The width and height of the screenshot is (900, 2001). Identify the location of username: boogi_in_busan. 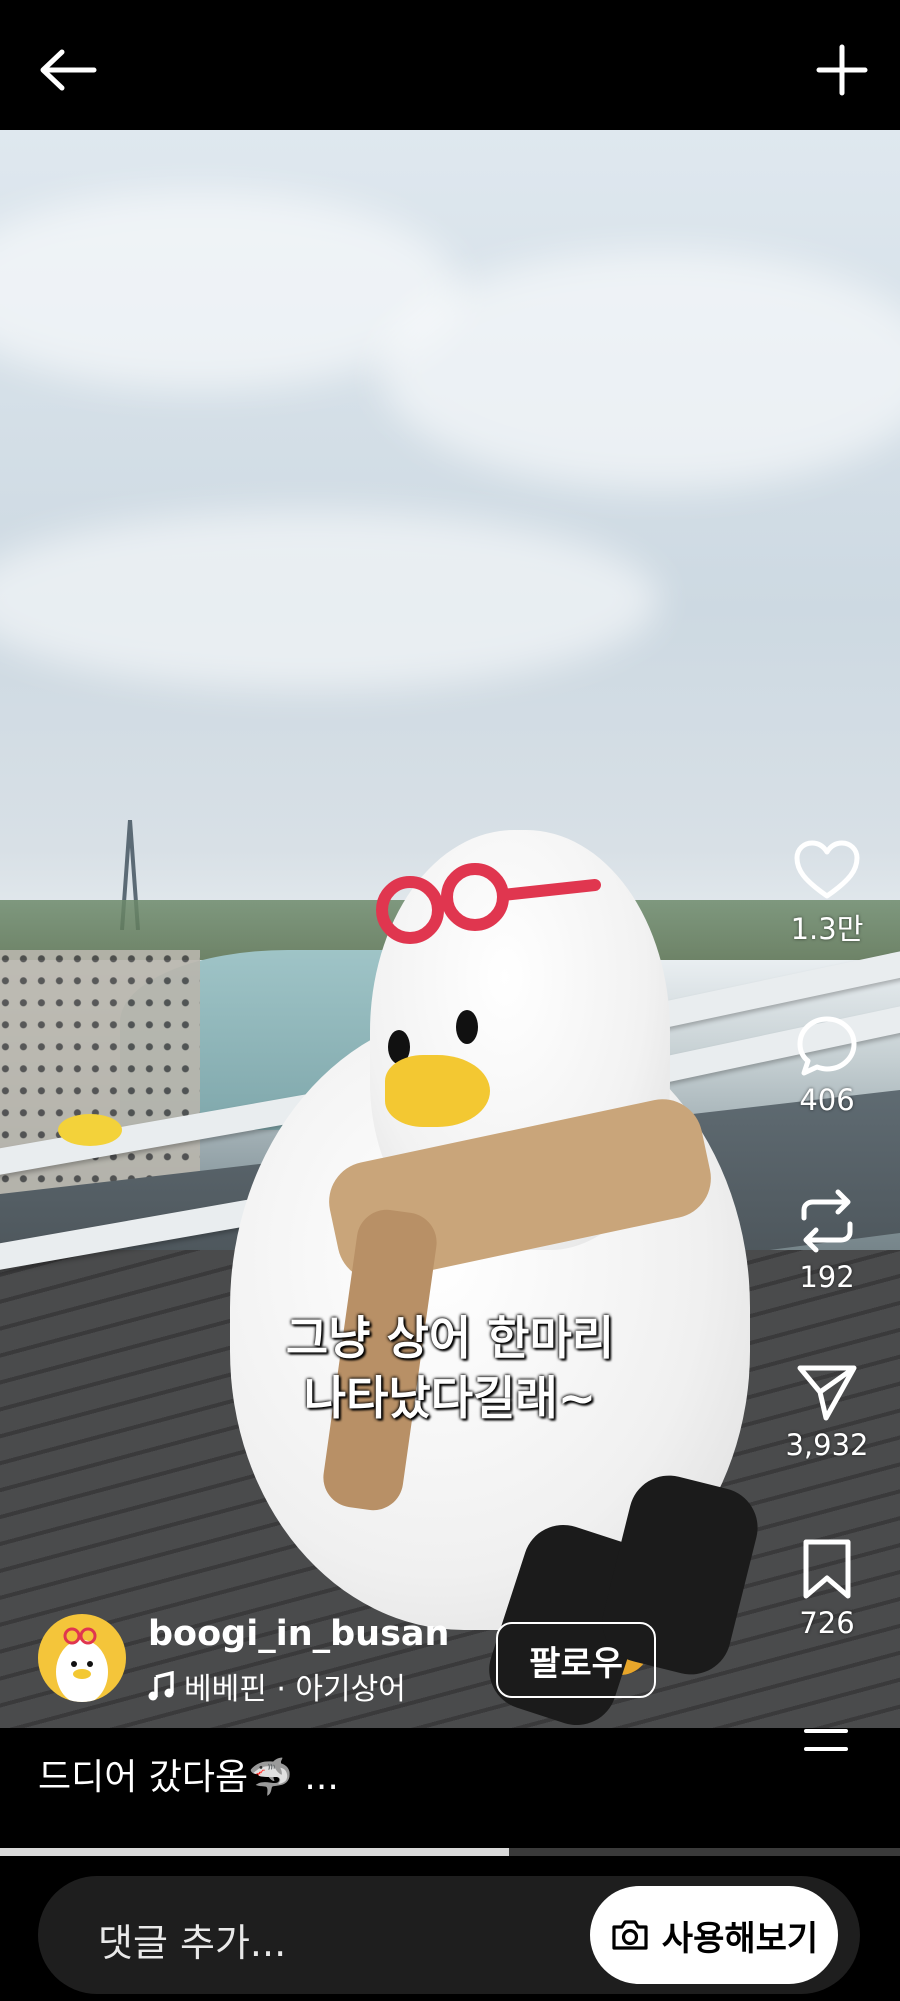
(298, 1634).